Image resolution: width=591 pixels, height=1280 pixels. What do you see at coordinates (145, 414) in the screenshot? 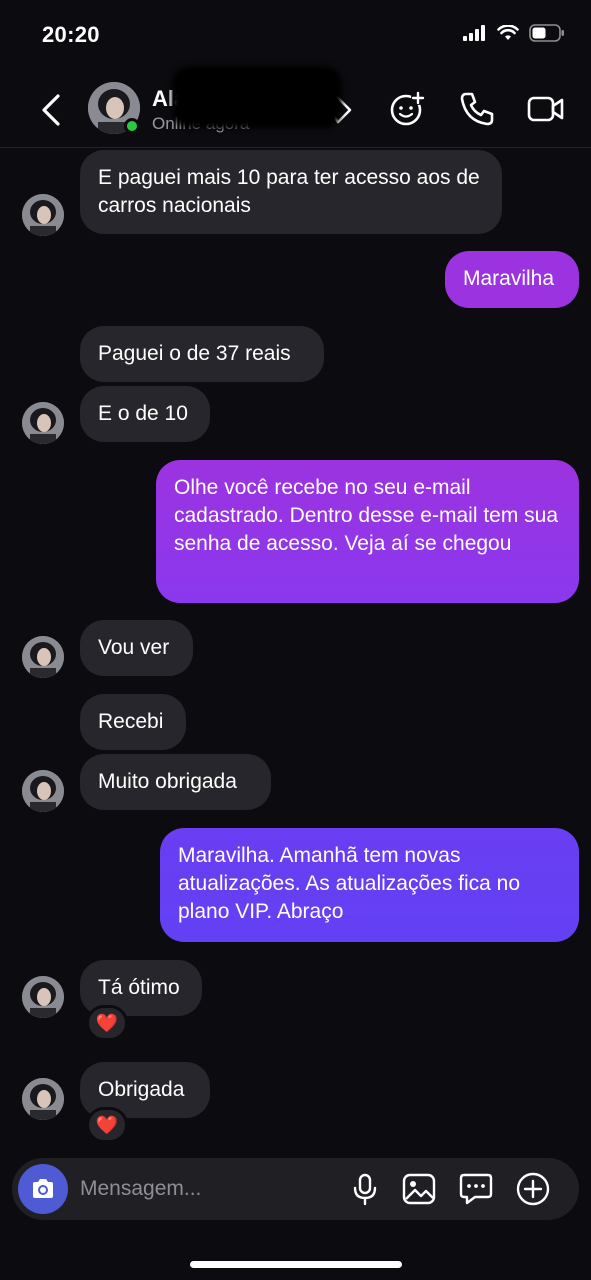
I see `message-bubble: E o de 10` at bounding box center [145, 414].